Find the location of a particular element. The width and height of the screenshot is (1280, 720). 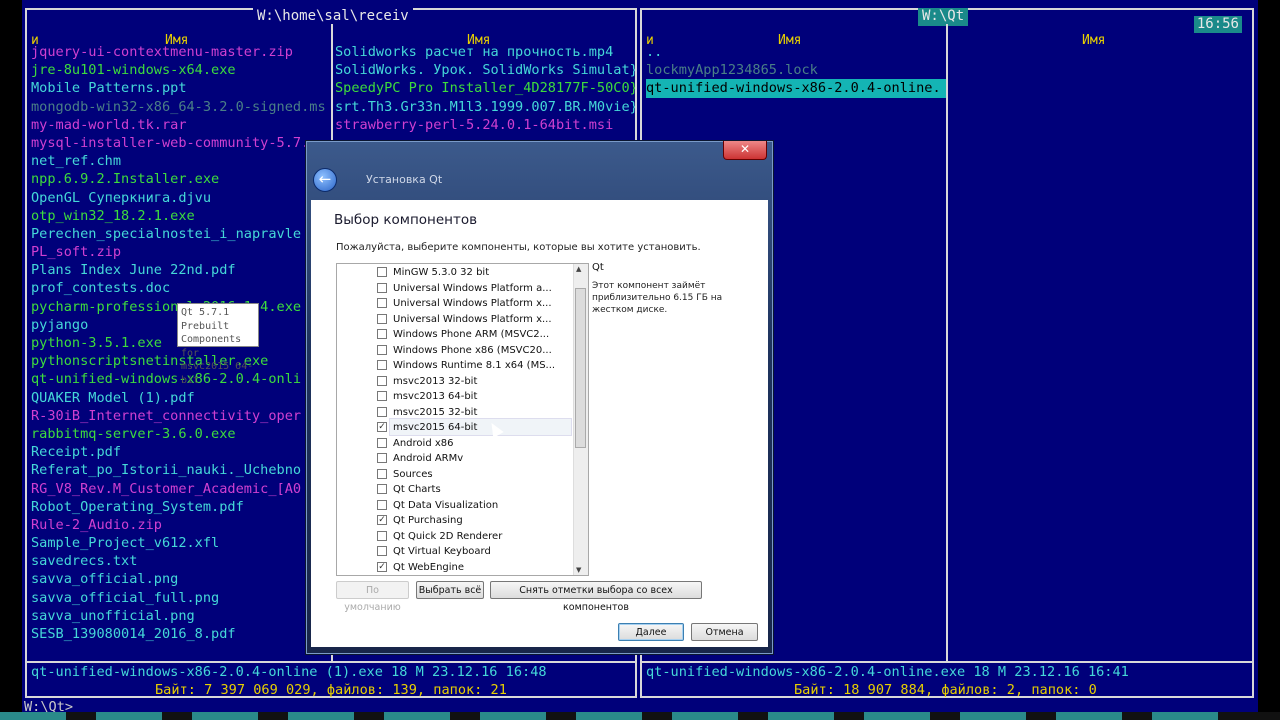

file-item: my-mad-world.tk.rar is located at coordinates (180, 125).